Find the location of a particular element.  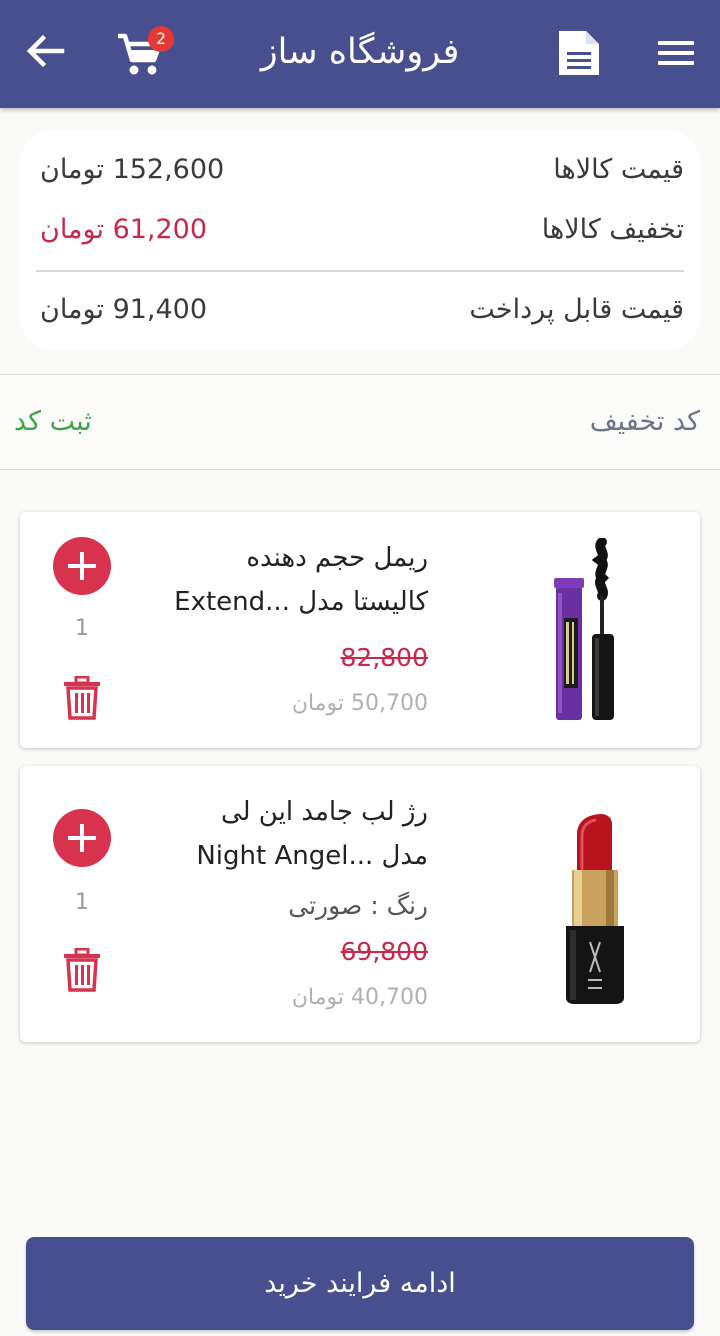

product-variant: رنگ : صورتی is located at coordinates (358, 905).